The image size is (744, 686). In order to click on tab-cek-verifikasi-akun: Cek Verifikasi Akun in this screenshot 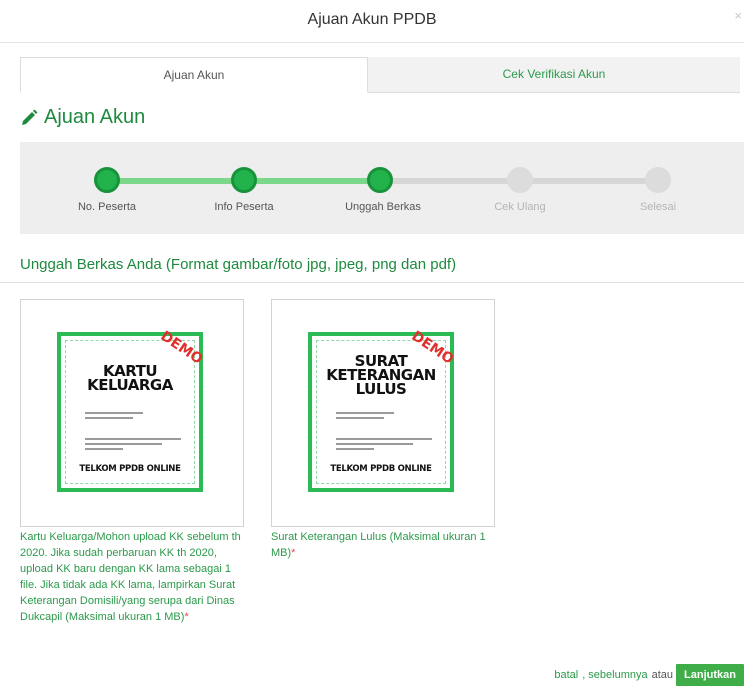, I will do `click(554, 75)`.